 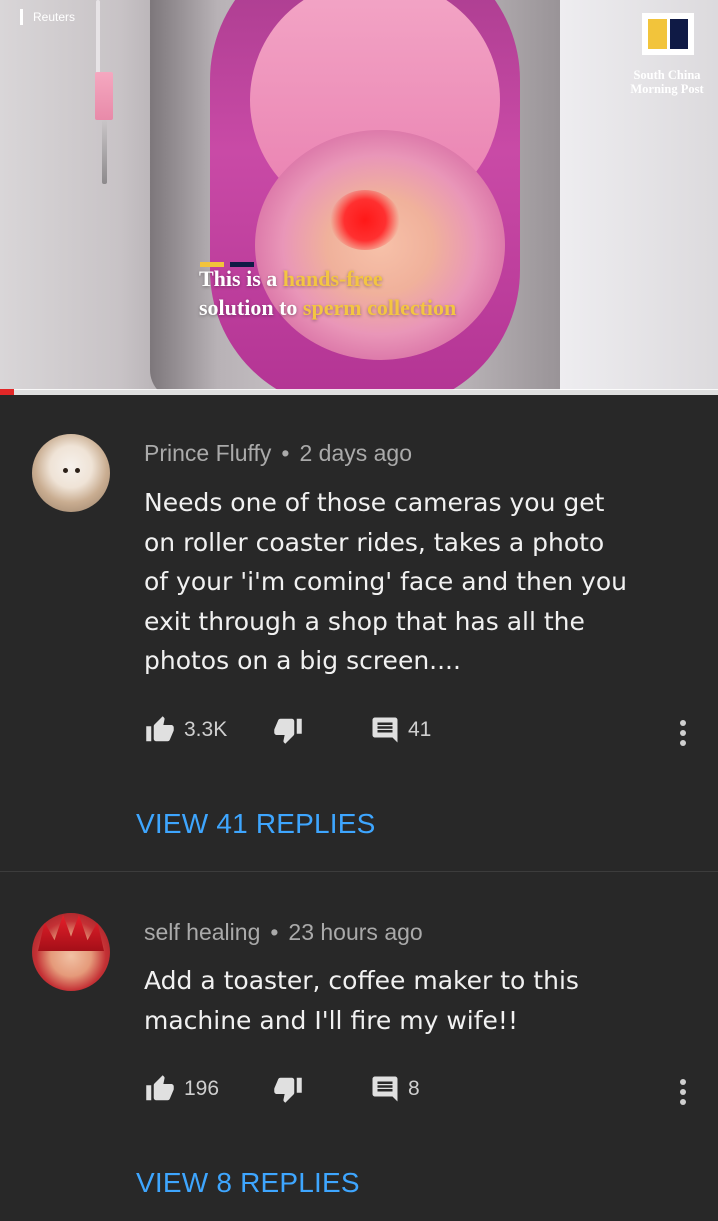 I want to click on comment-meta: self healing • 23 hours ago, so click(x=283, y=932).